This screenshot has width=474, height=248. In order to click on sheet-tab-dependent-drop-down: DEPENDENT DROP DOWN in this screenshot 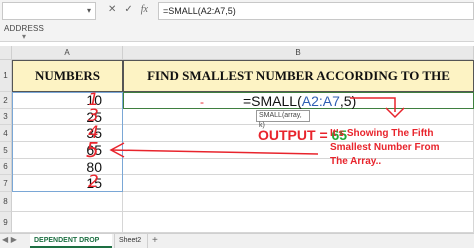, I will do `click(71, 241)`.